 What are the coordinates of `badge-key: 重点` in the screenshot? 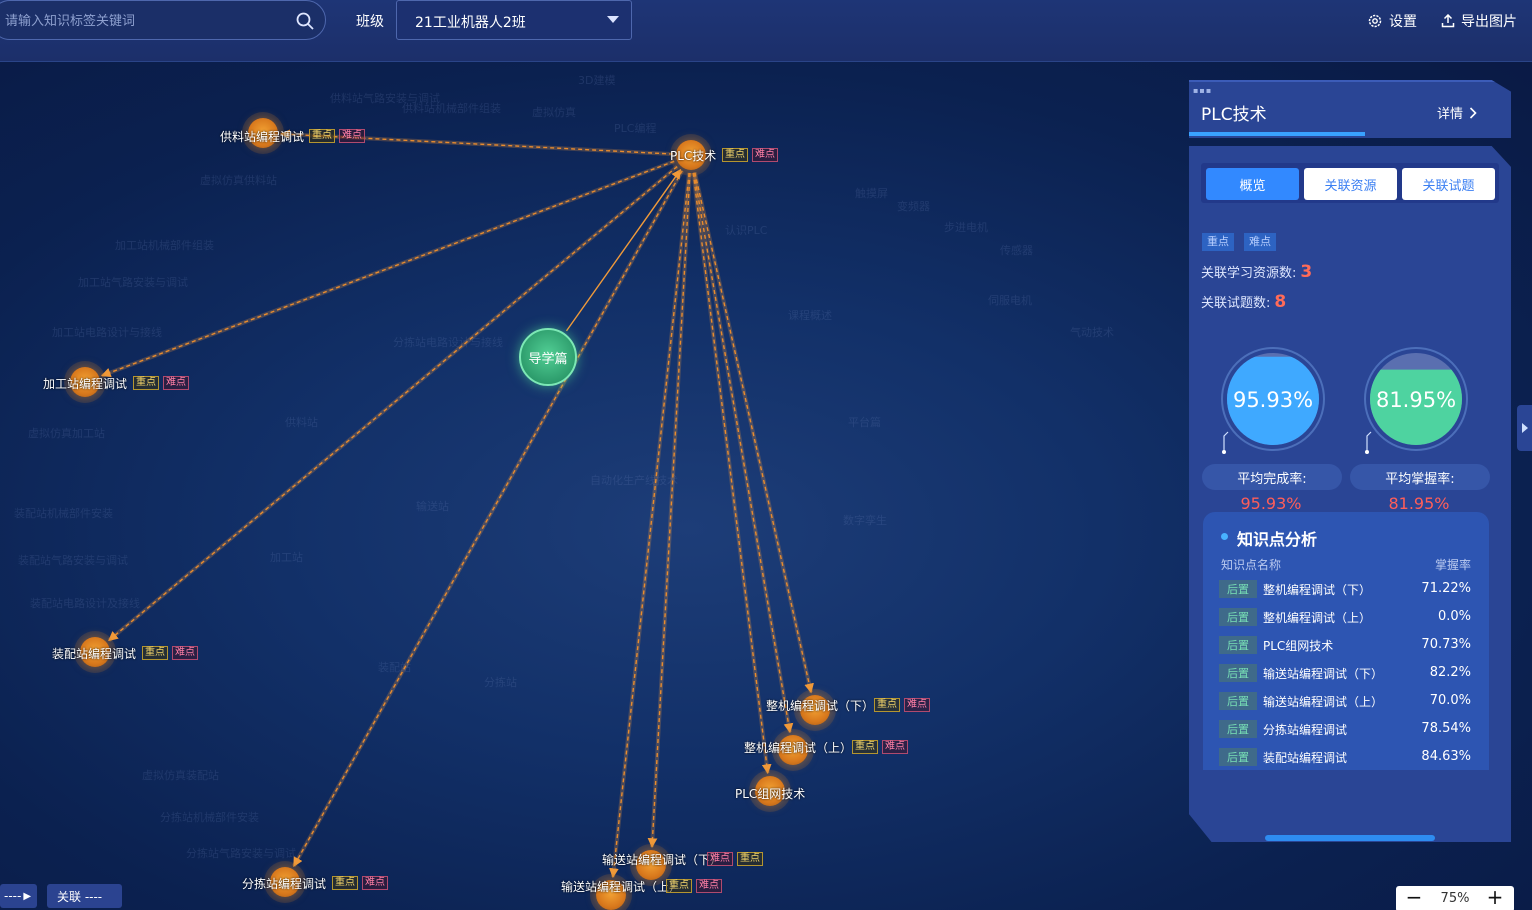 It's located at (1218, 242).